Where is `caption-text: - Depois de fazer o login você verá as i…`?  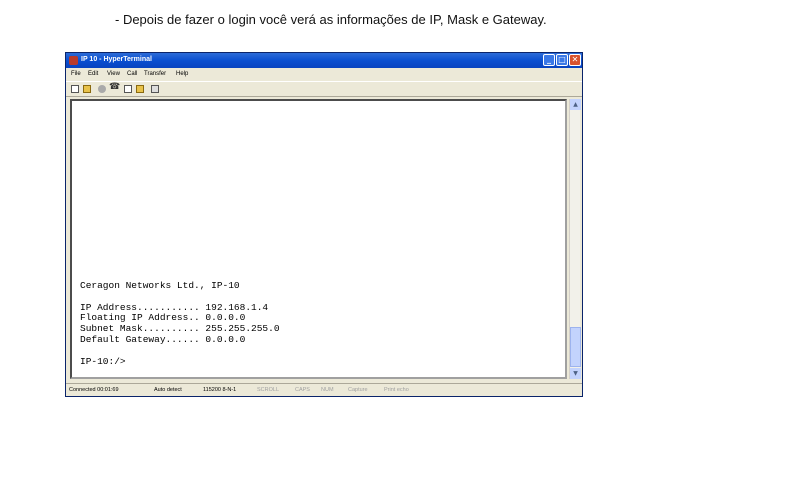
caption-text: - Depois de fazer o login você verá as i… is located at coordinates (331, 19).